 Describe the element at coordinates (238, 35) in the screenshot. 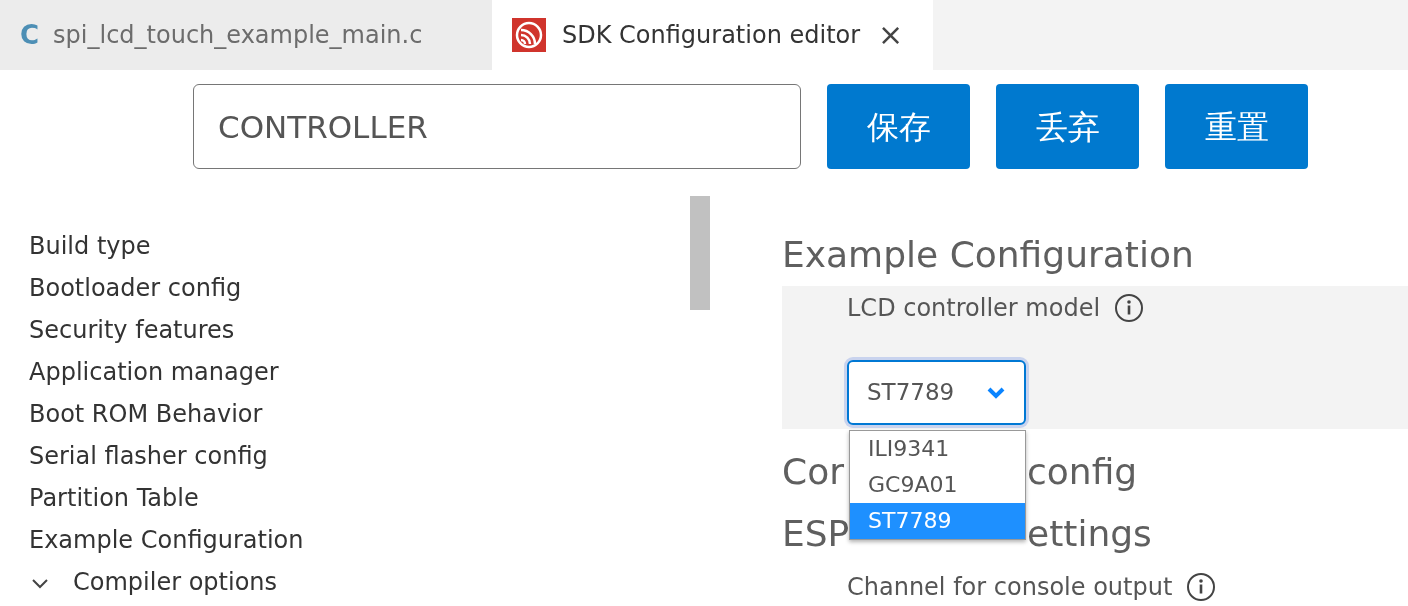

I see `tab-label: spi_lcd_touch_example_main.c` at that location.